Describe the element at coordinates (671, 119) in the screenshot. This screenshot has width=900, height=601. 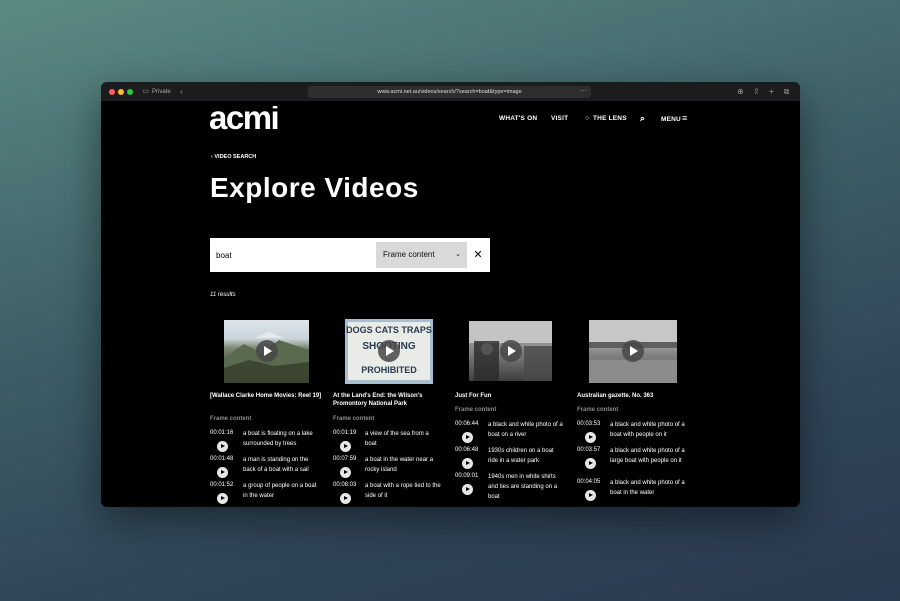
I see `nav-menu: MENU` at that location.